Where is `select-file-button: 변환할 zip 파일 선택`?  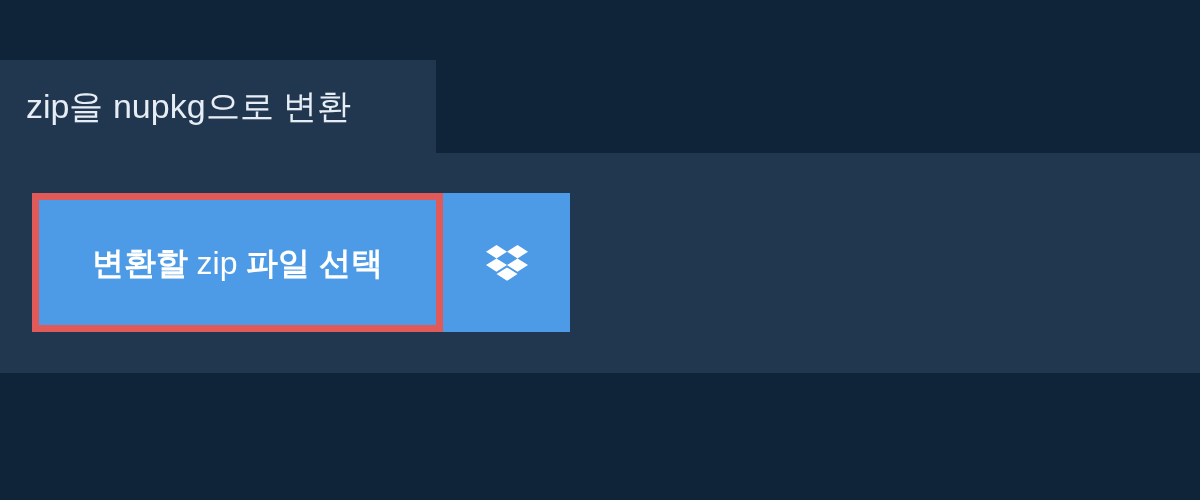 select-file-button: 변환할 zip 파일 선택 is located at coordinates (237, 262).